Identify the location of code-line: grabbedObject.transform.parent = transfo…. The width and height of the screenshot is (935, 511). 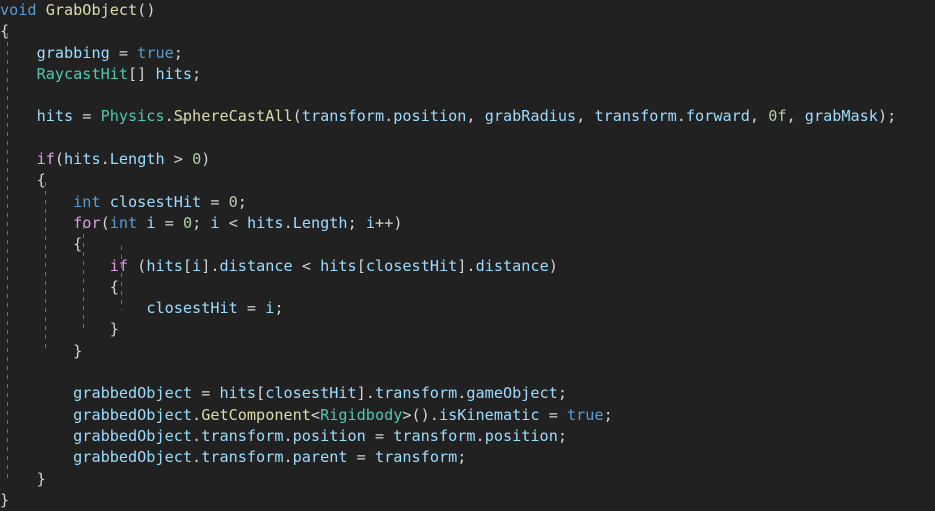
(467, 457).